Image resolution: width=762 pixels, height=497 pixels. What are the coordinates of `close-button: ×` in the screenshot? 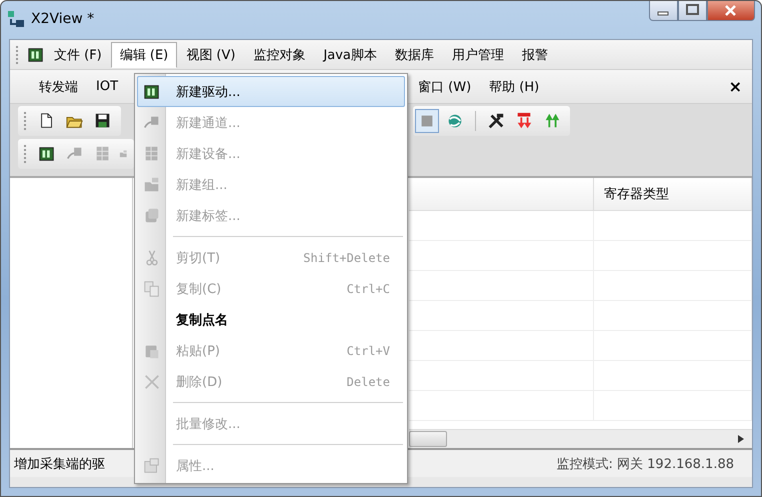 It's located at (735, 86).